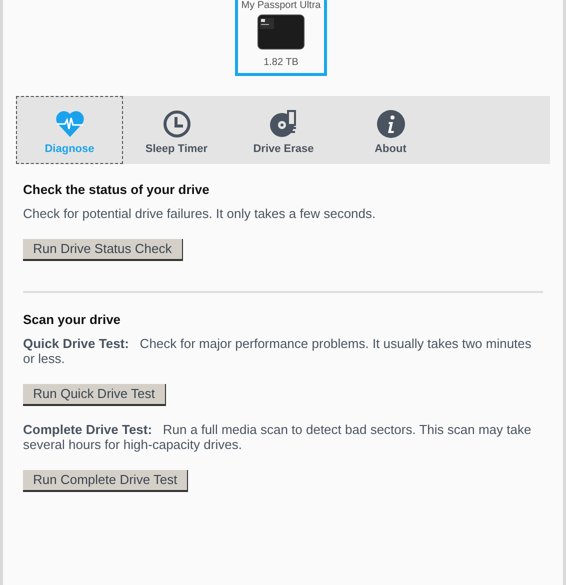  I want to click on device-card: My Passport Ultra 1.82 TB, so click(281, 38).